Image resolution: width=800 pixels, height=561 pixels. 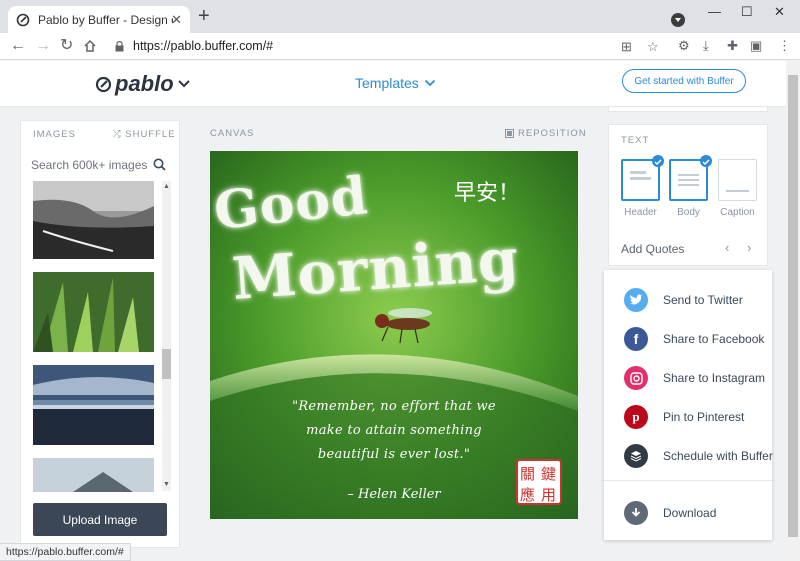 What do you see at coordinates (737, 191) in the screenshot?
I see `caption-style-icon` at bounding box center [737, 191].